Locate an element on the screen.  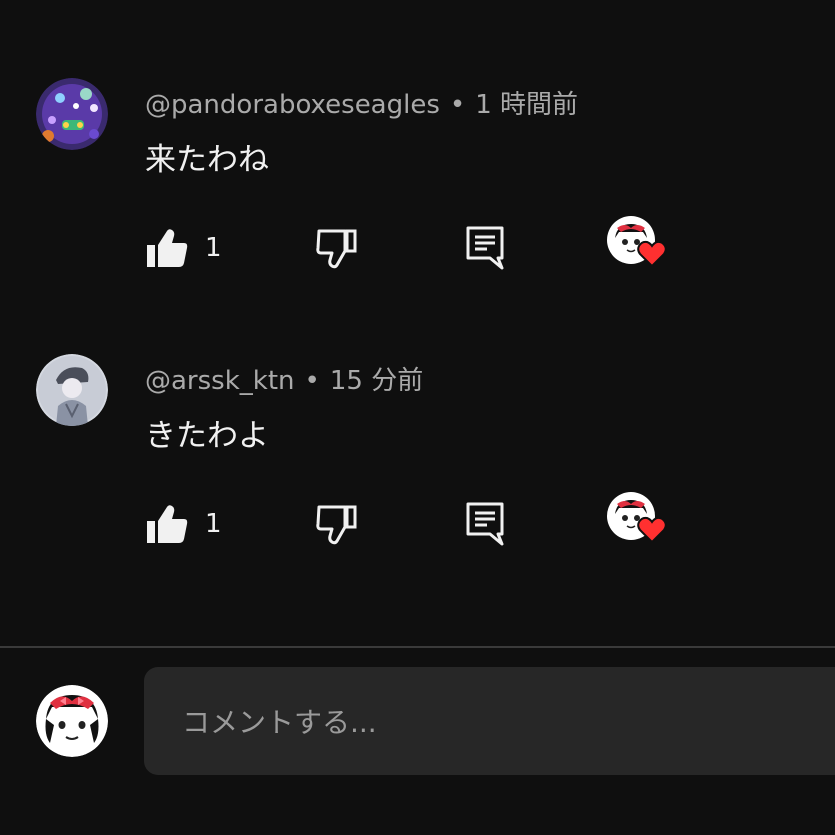
comment-meta: @pandoraboxeseagles • 1 時間前 is located at coordinates (361, 102).